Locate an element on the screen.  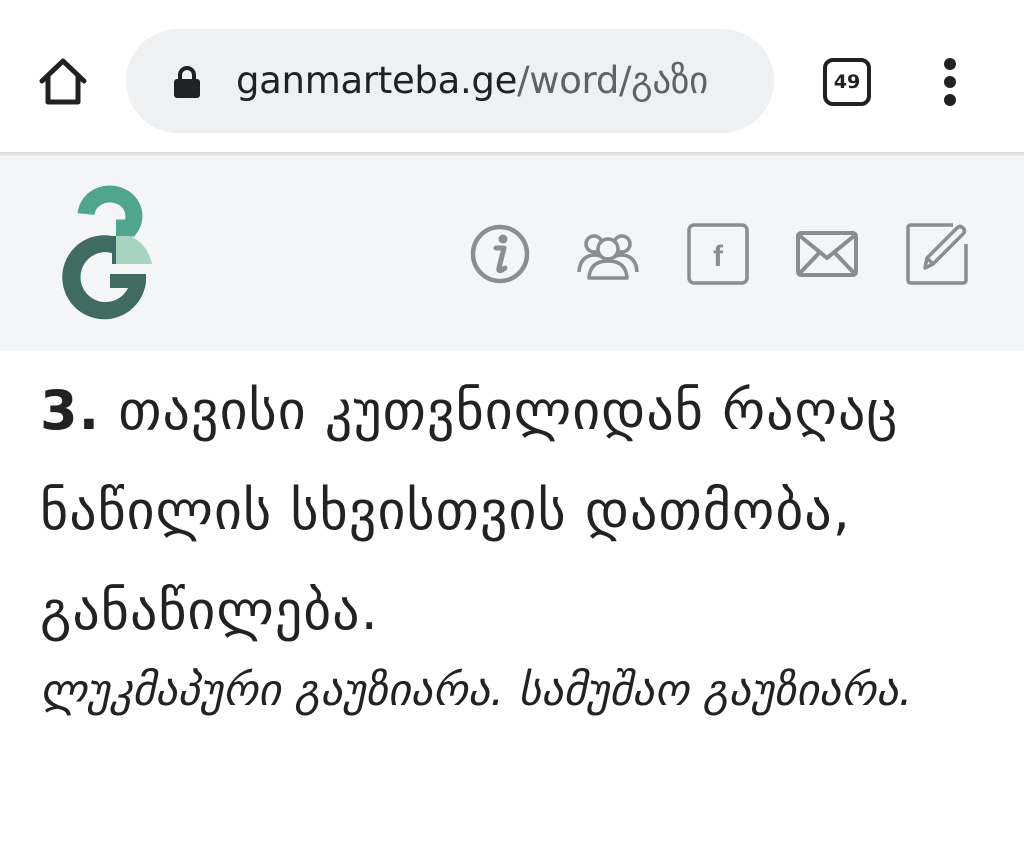
url-text: ganmarteba.ge/word/გაზი is located at coordinates (501, 81).